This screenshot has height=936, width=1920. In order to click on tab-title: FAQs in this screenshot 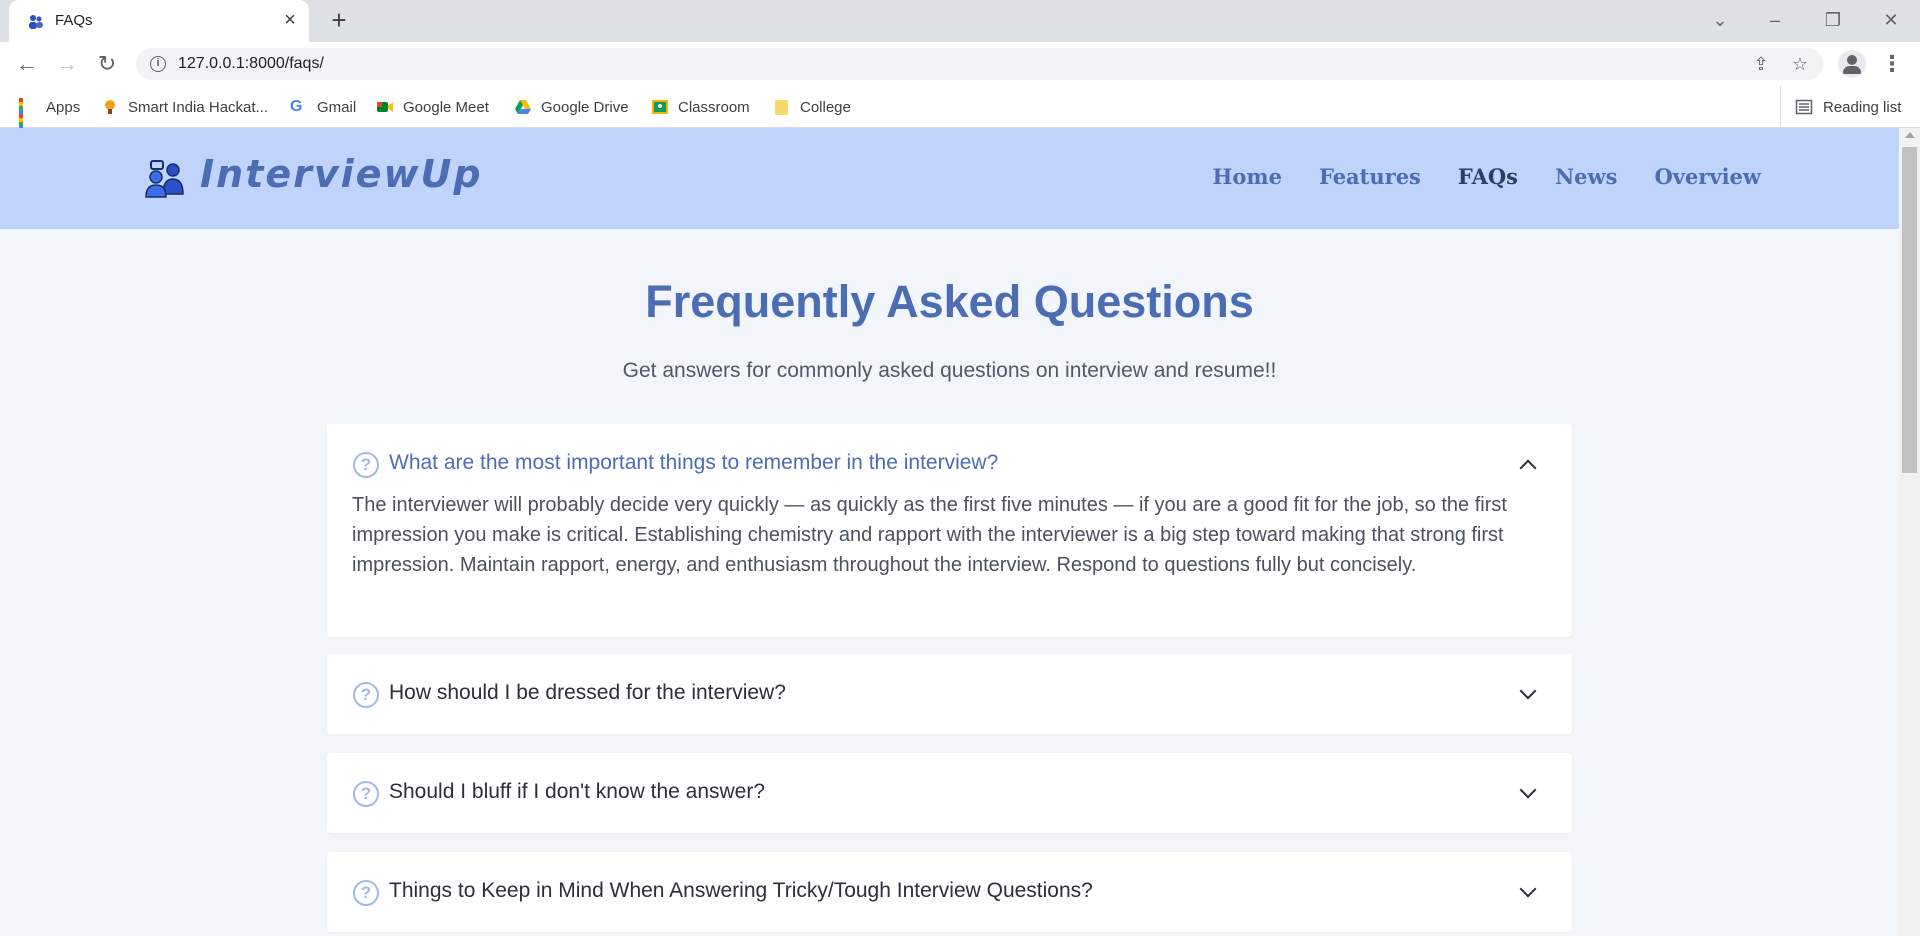, I will do `click(74, 20)`.